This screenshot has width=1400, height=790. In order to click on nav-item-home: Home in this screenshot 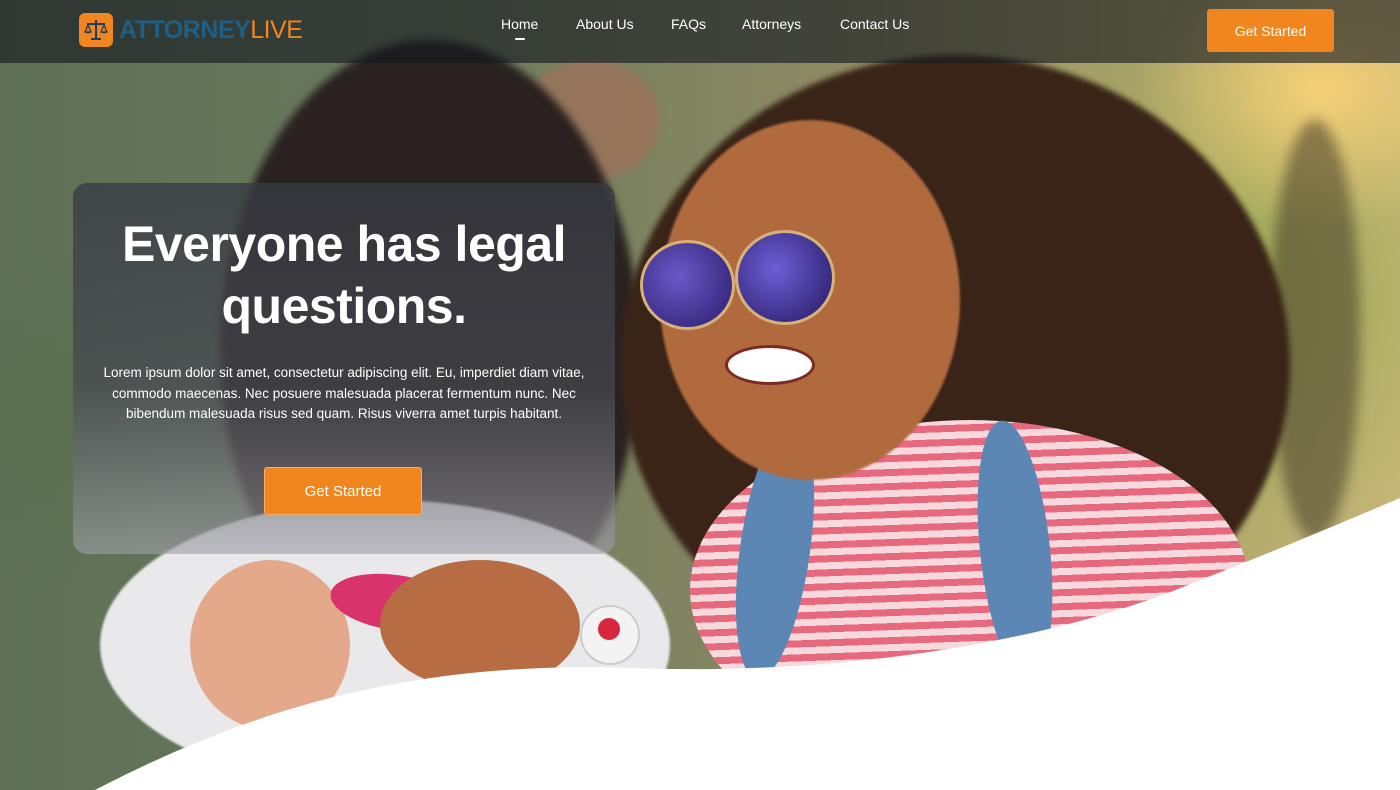, I will do `click(519, 28)`.